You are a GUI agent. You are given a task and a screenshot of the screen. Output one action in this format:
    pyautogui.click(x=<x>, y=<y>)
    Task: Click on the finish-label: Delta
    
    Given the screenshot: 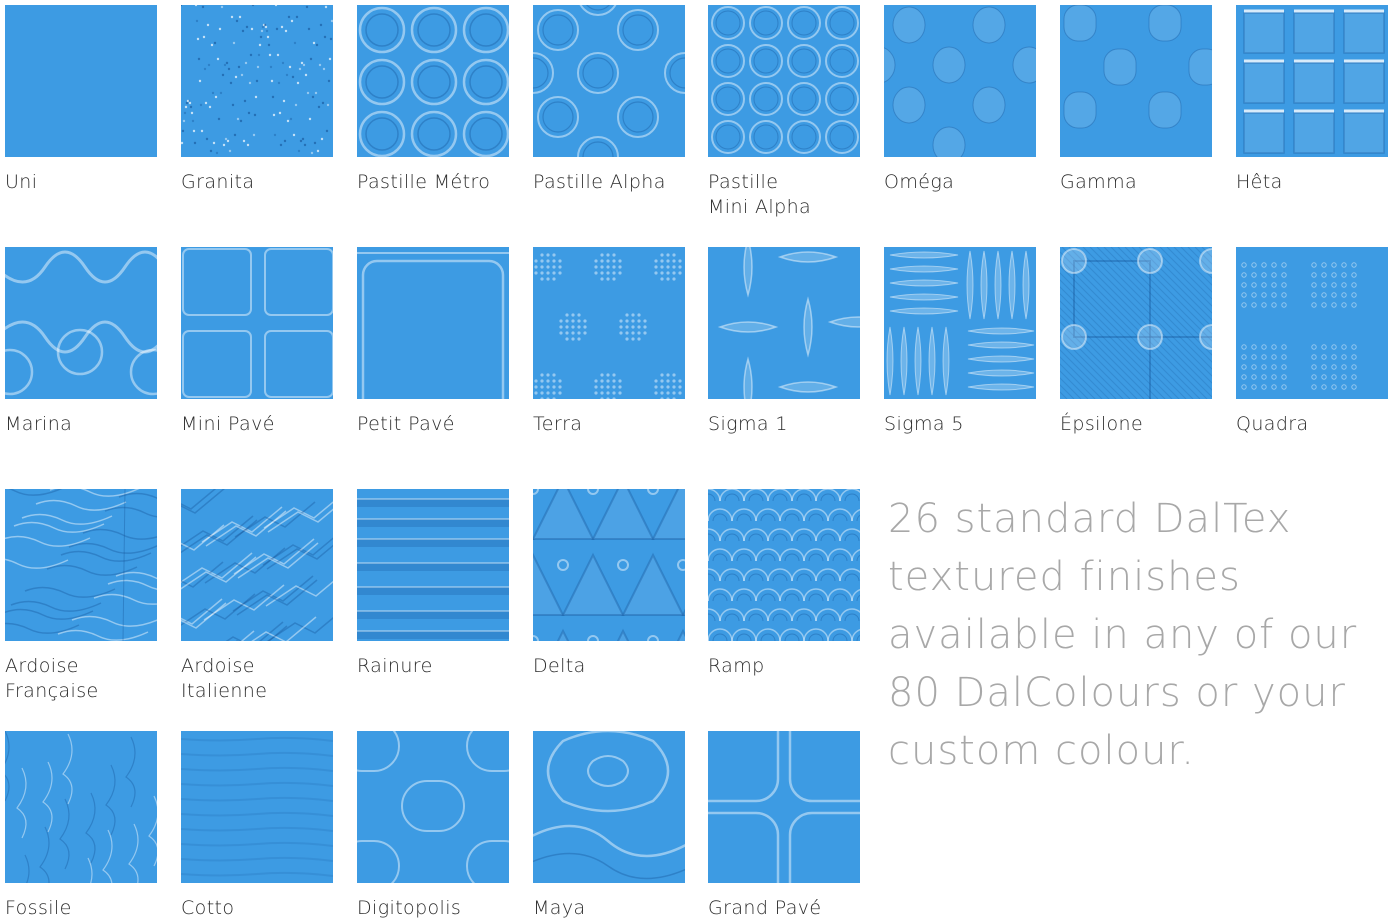 What is the action you would take?
    pyautogui.click(x=559, y=666)
    